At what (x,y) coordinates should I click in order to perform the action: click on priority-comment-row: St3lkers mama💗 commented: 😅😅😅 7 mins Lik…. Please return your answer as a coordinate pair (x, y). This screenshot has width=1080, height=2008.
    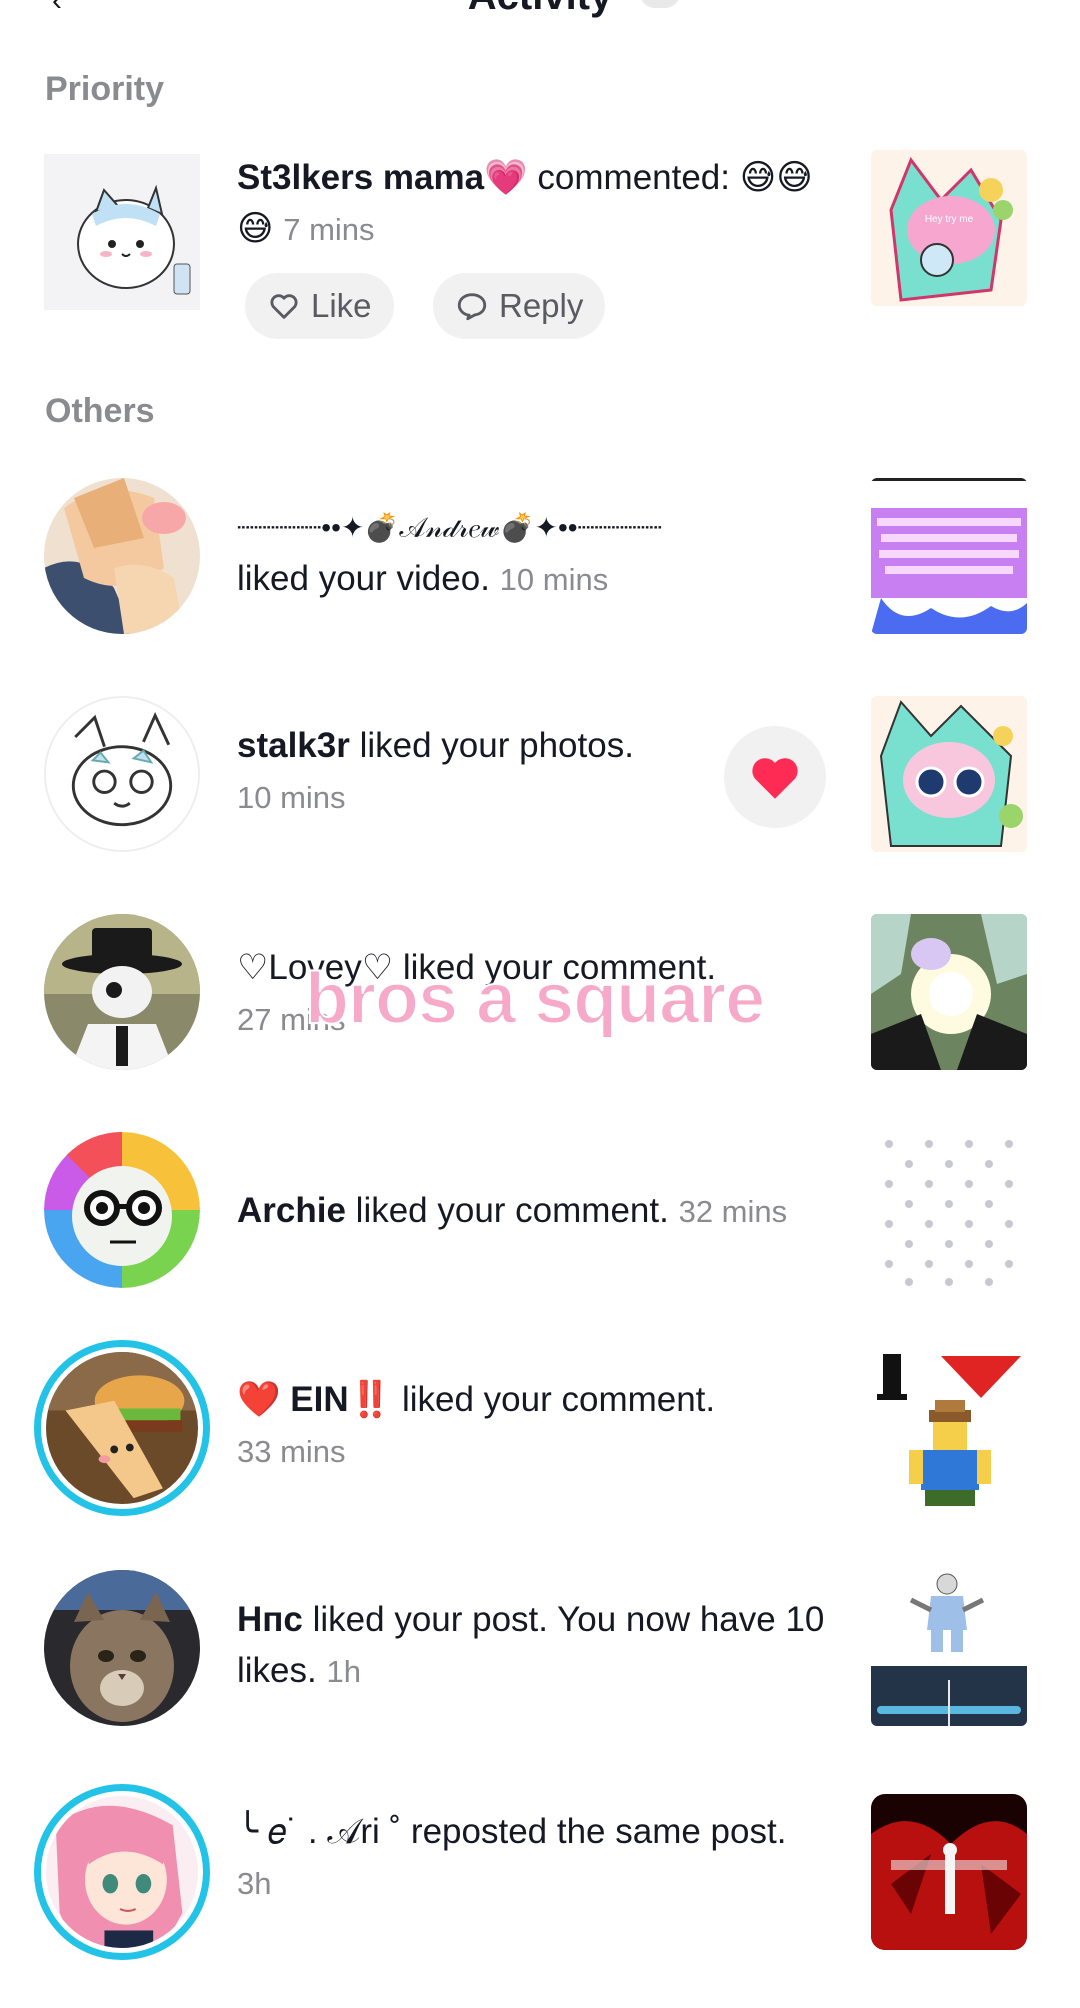
    Looking at the image, I should click on (540, 250).